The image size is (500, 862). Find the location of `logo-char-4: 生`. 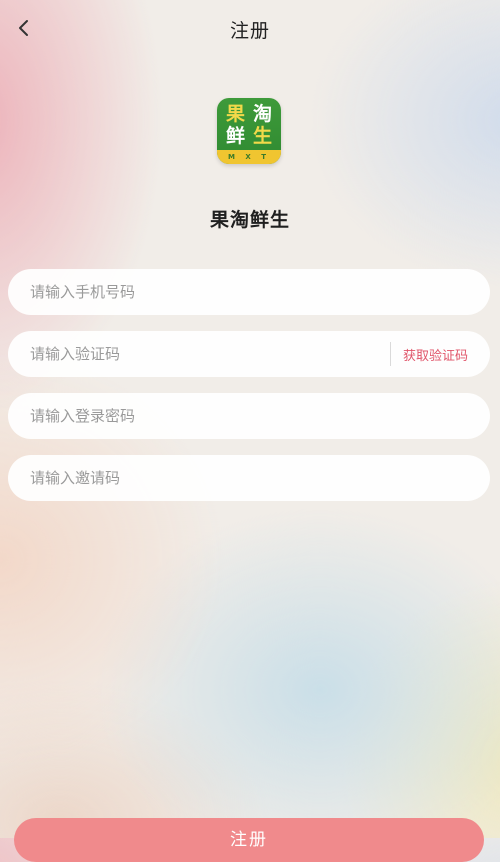

logo-char-4: 生 is located at coordinates (262, 136).